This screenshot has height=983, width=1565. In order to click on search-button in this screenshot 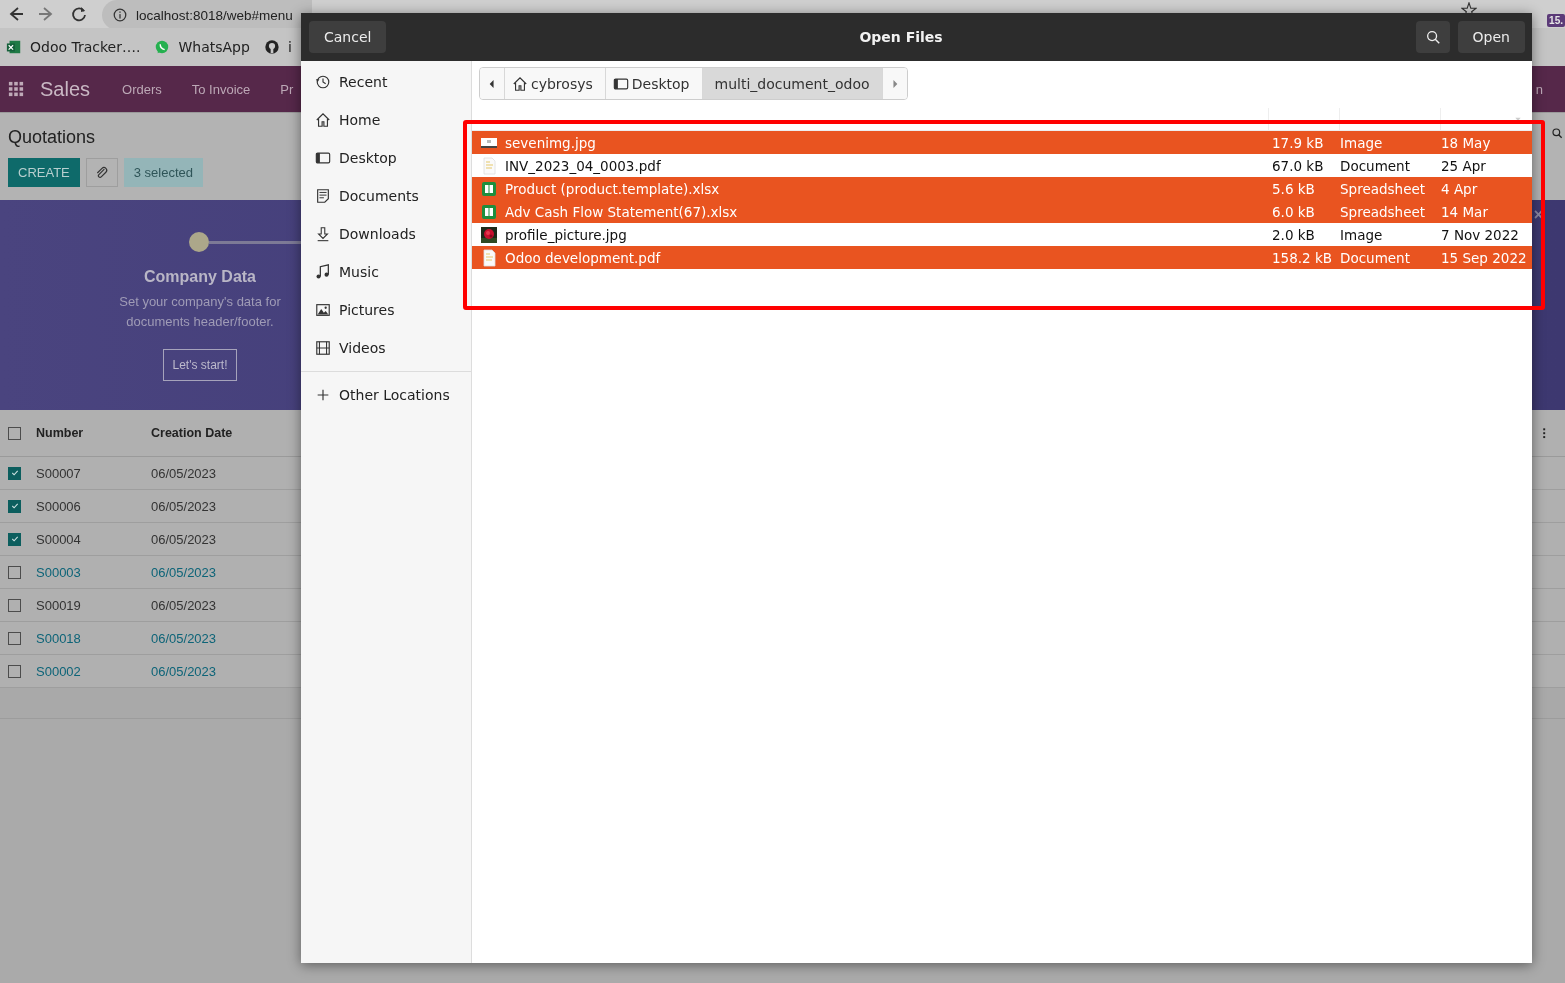, I will do `click(1432, 37)`.